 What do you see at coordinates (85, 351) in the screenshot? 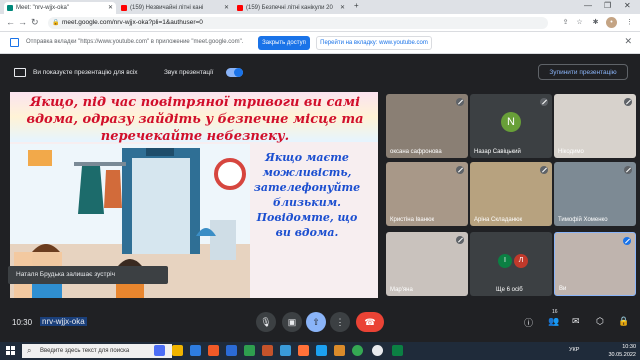
I see `taskbar-search-placeholder: Введите здесь текст для поиска` at bounding box center [85, 351].